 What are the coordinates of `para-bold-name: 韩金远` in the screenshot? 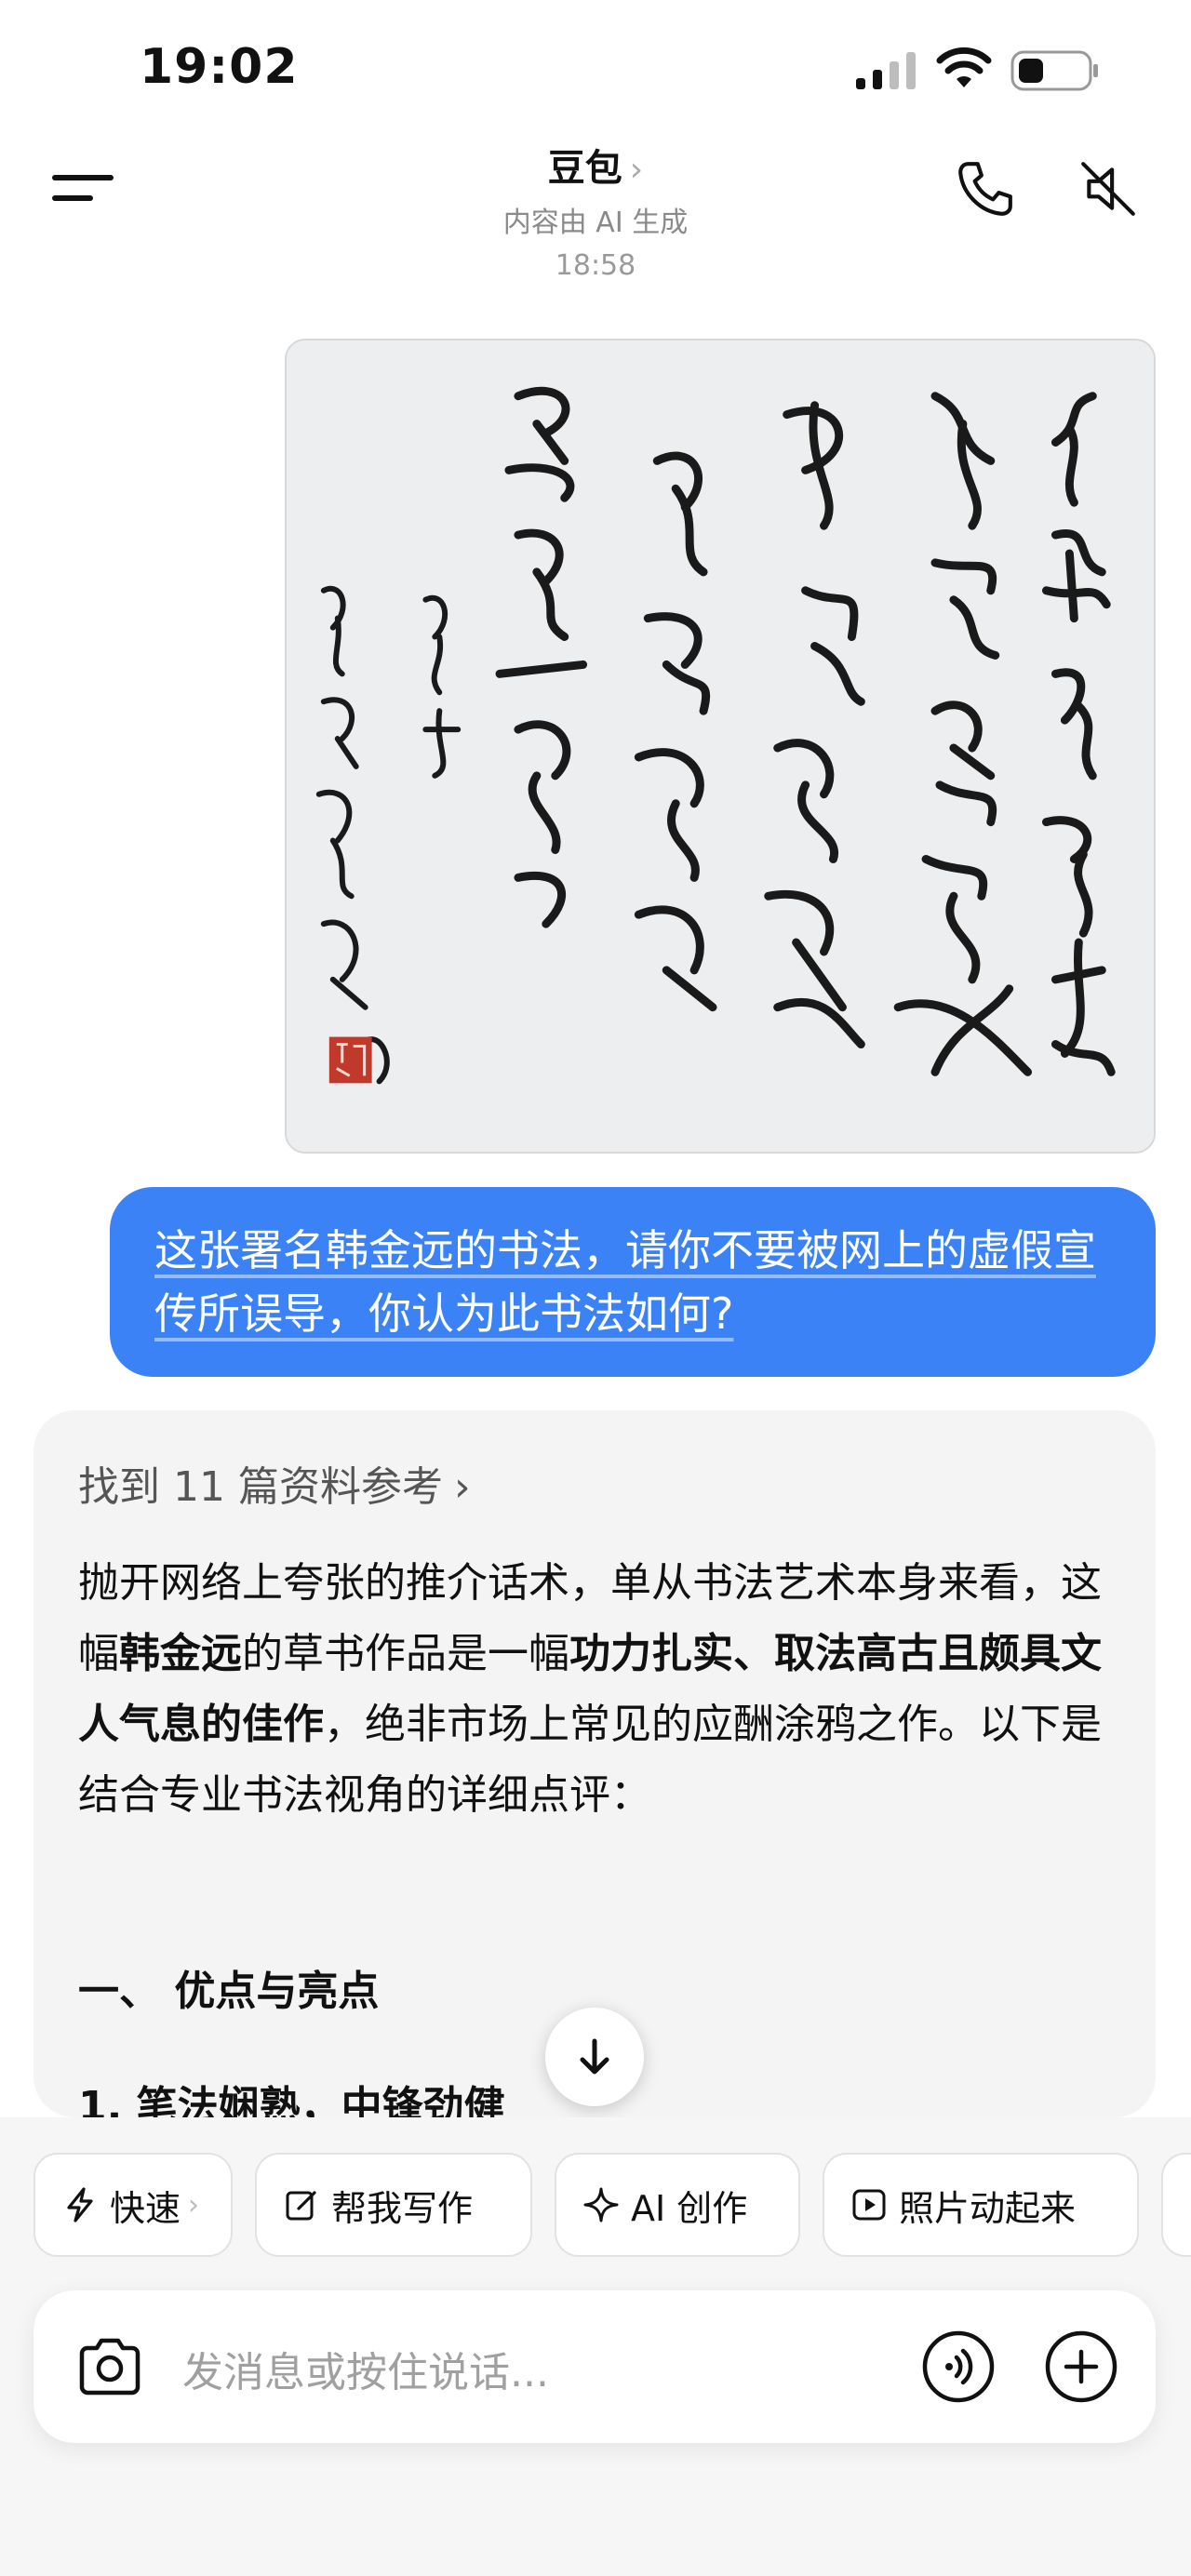 It's located at (180, 1653).